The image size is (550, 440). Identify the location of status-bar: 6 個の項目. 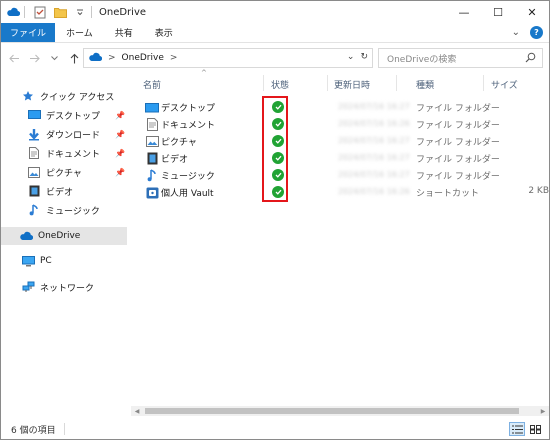
(275, 429).